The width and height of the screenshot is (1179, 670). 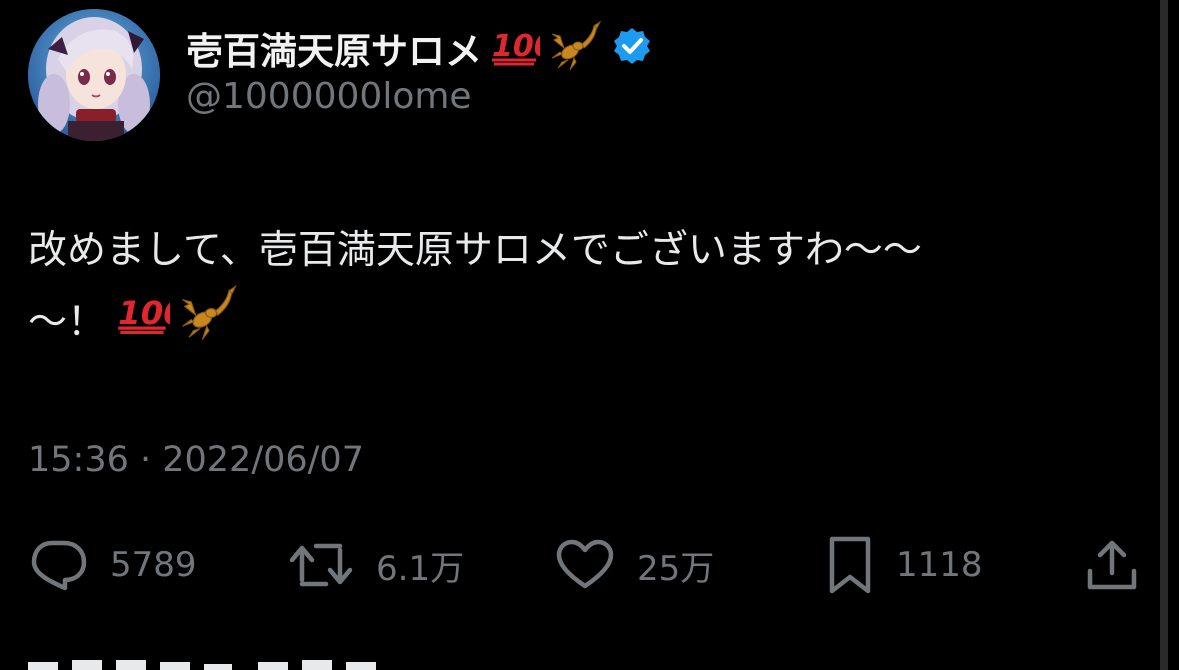 What do you see at coordinates (420, 568) in the screenshot?
I see `retweet-count: 6.1万` at bounding box center [420, 568].